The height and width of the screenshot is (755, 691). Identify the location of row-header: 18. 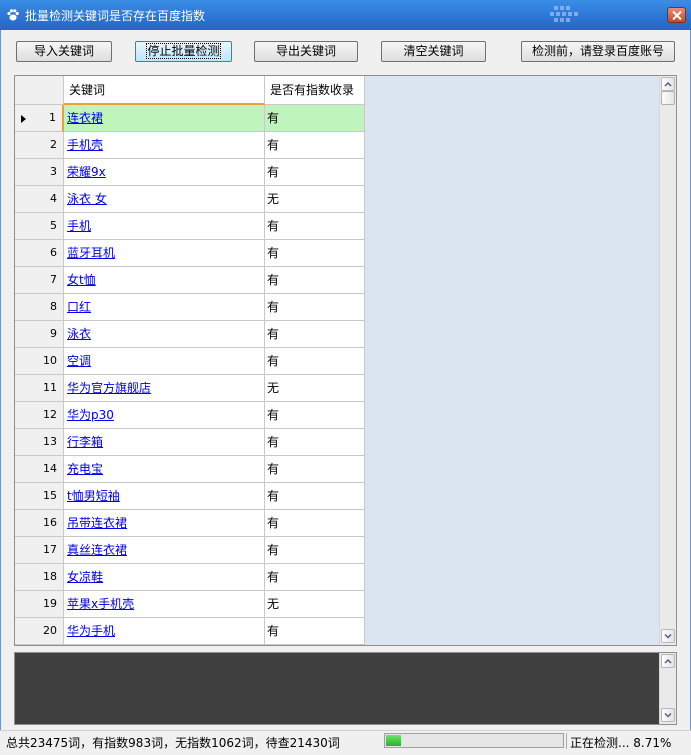
(39, 577).